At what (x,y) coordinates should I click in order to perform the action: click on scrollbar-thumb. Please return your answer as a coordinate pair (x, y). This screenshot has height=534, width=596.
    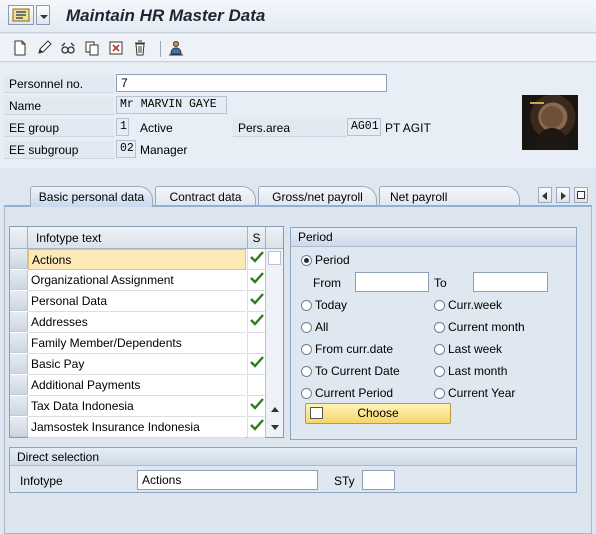
    Looking at the image, I should click on (274, 258).